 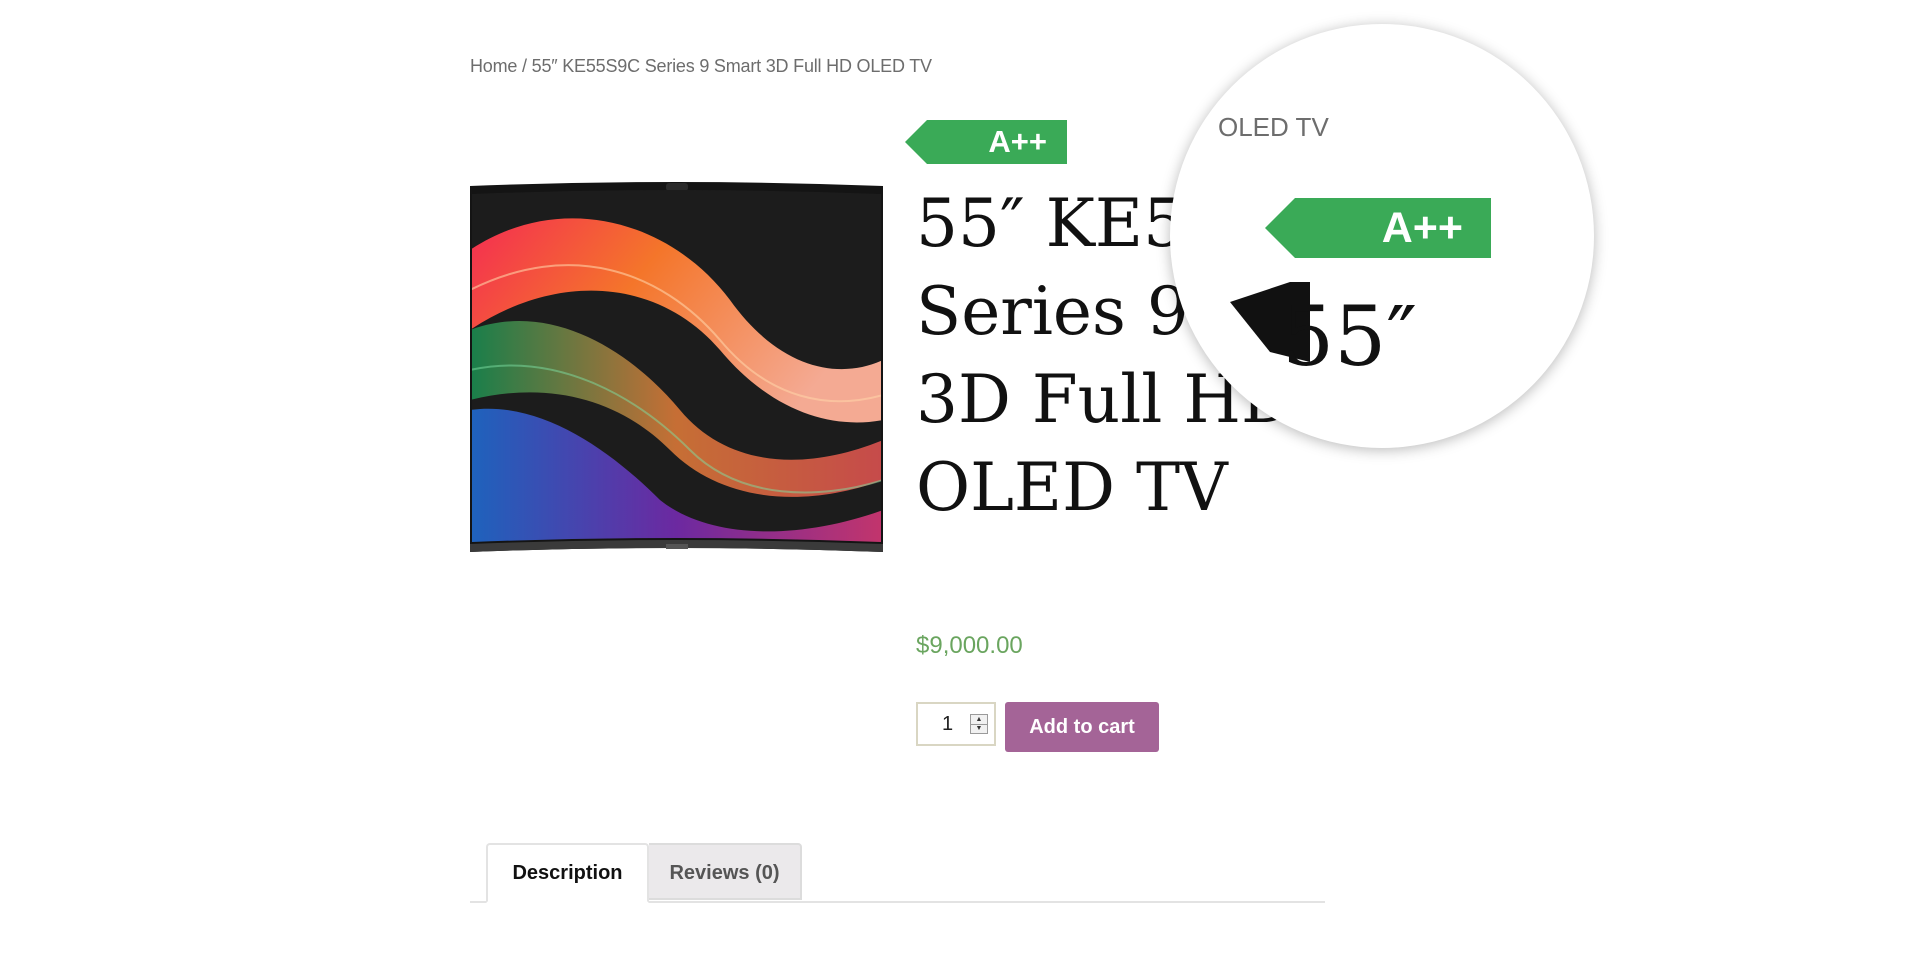 I want to click on product-tabs: Description Reviews (0), so click(x=897, y=873).